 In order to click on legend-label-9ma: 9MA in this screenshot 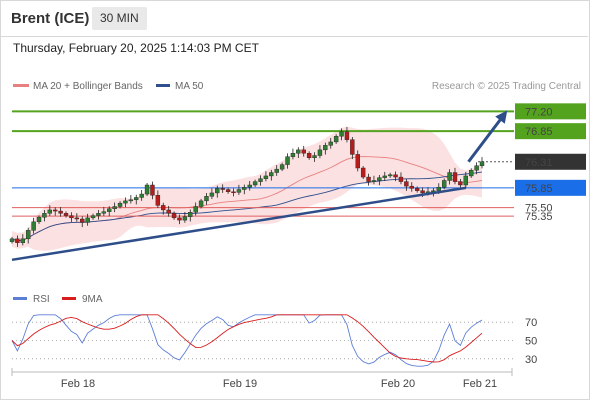, I will do `click(92, 299)`.